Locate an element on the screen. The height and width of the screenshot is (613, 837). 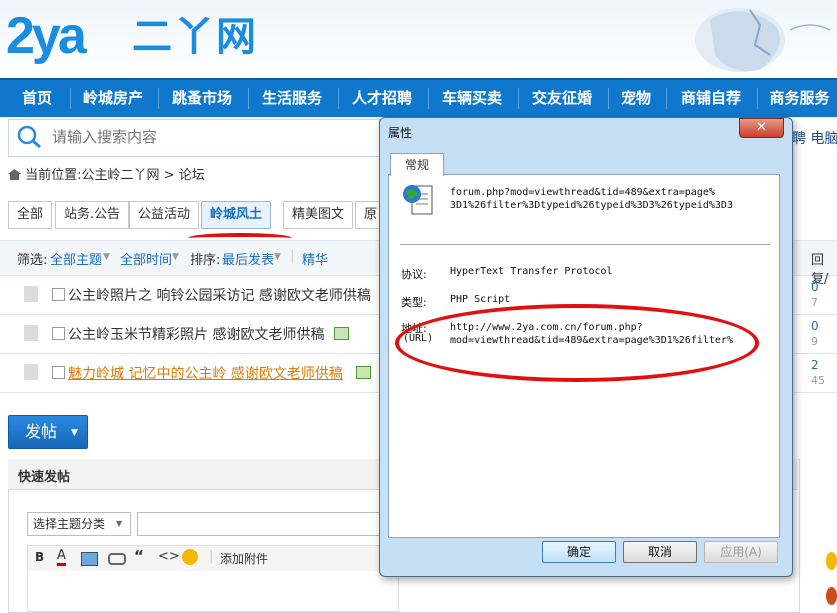
new-post-button: 发帖 ▼ is located at coordinates (48, 432).